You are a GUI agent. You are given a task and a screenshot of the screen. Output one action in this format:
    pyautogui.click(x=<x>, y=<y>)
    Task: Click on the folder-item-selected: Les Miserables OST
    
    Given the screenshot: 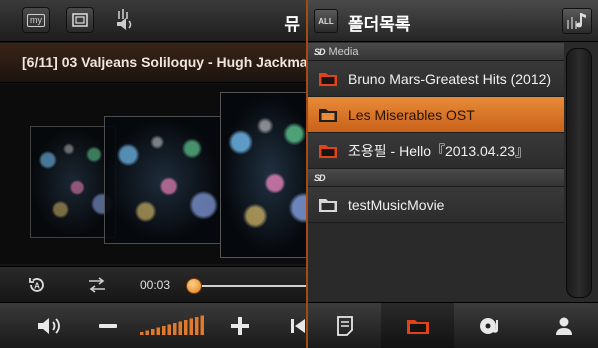 What is the action you would take?
    pyautogui.click(x=436, y=115)
    